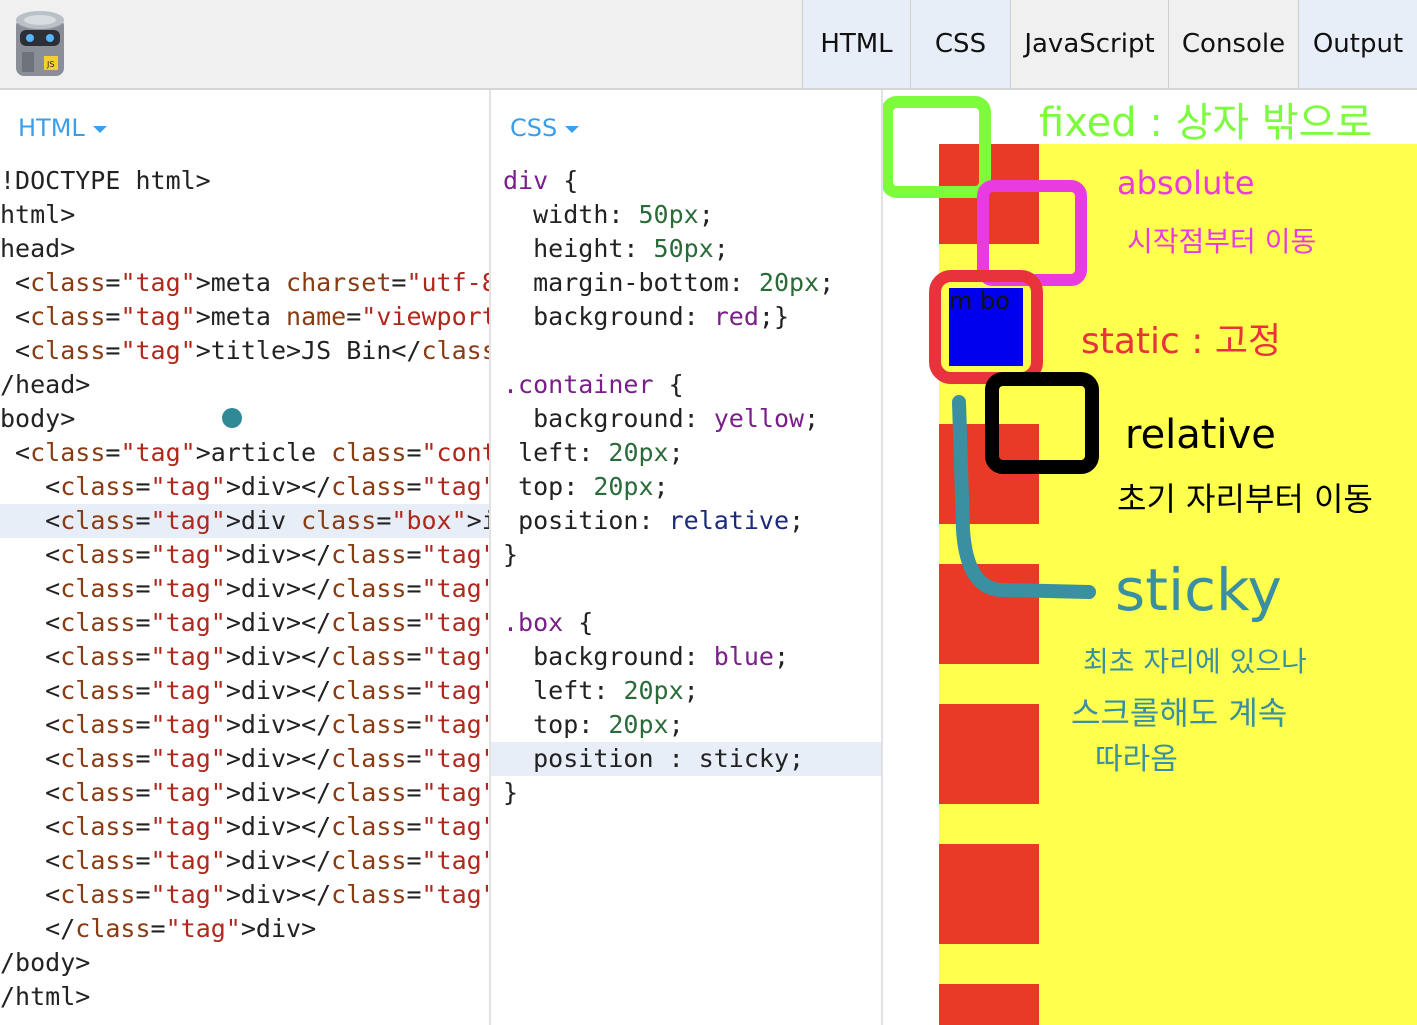 The image size is (1417, 1025). Describe the element at coordinates (244, 385) in the screenshot. I see `html-code-line: /head>` at that location.